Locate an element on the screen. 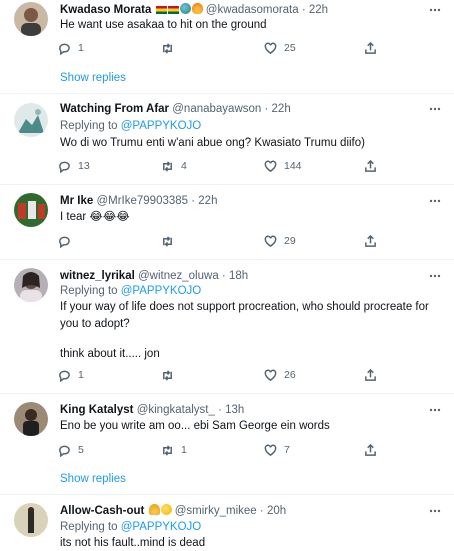 This screenshot has height=551, width=454. tweet-header: Kwadaso Morata @kwadasomorata · 22h is located at coordinates (194, 9).